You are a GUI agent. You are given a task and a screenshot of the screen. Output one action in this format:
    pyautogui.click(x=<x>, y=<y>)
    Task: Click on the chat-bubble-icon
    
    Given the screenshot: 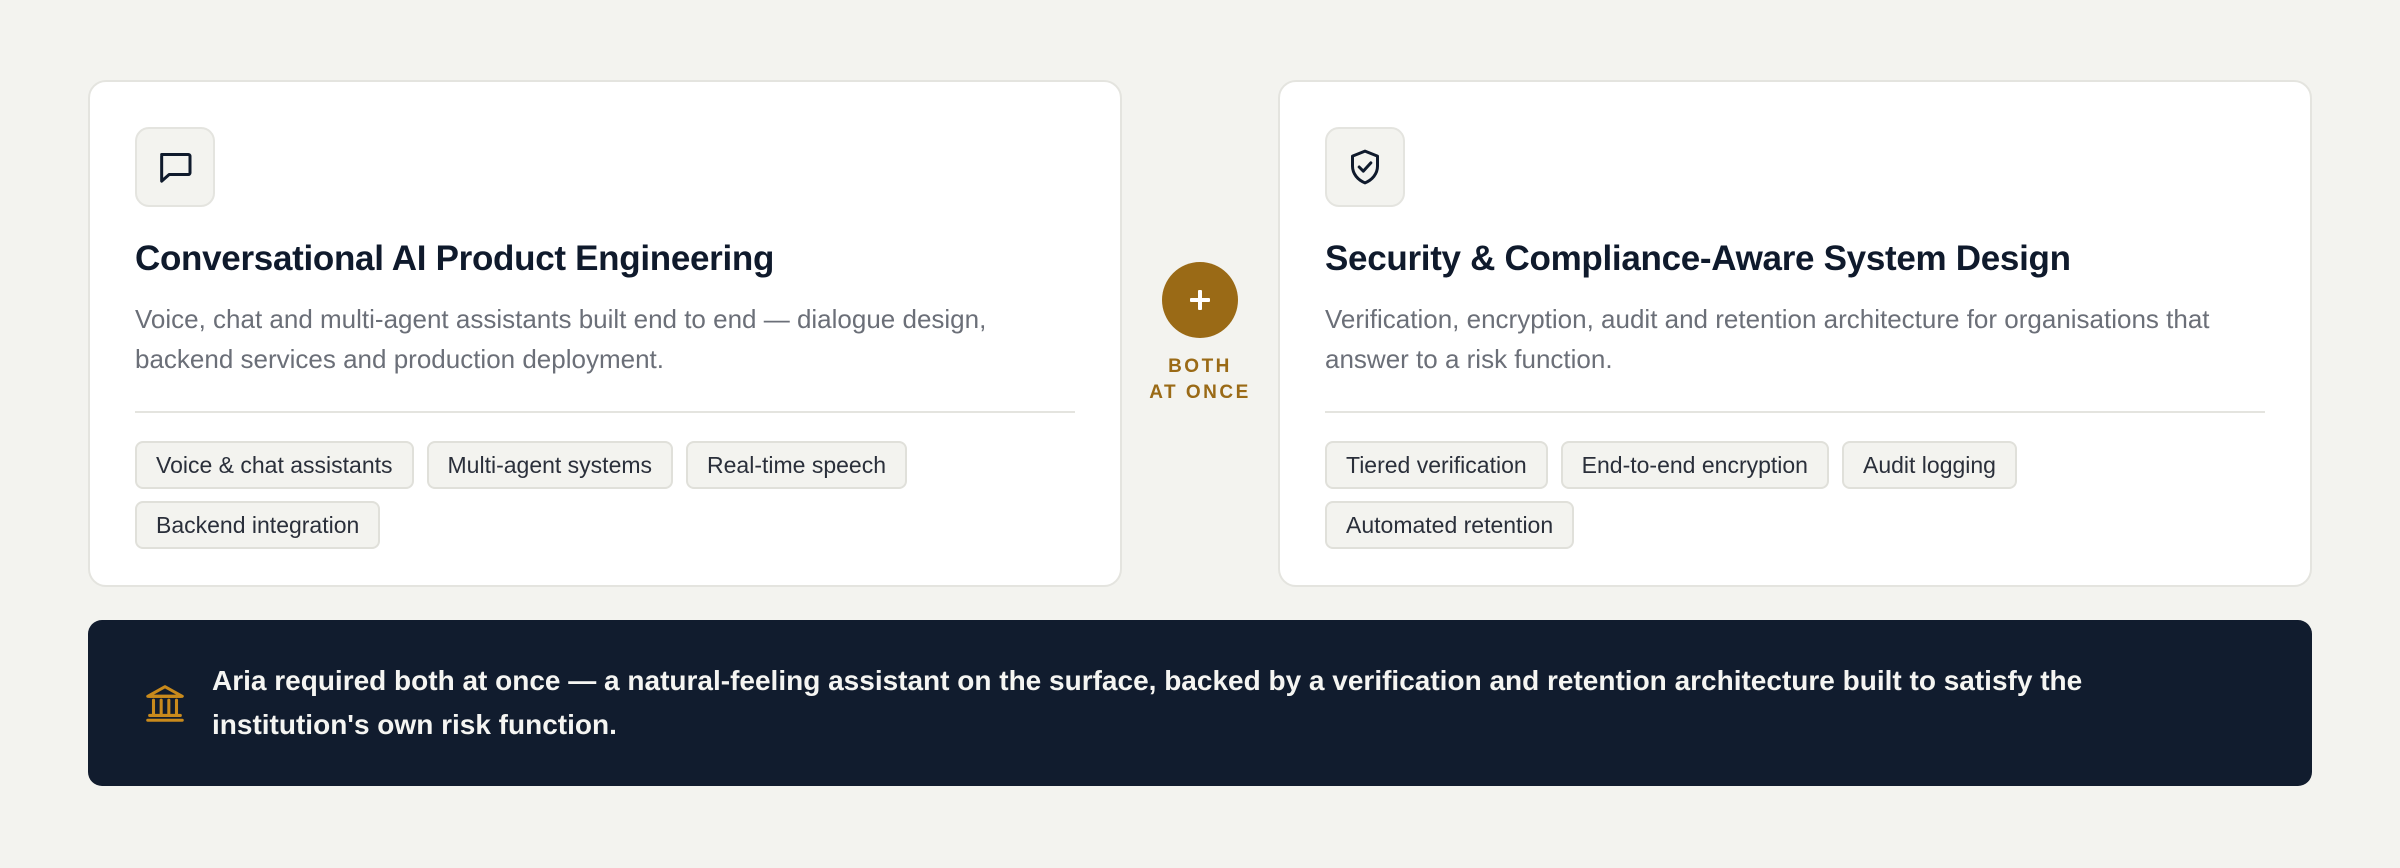 What is the action you would take?
    pyautogui.click(x=175, y=167)
    